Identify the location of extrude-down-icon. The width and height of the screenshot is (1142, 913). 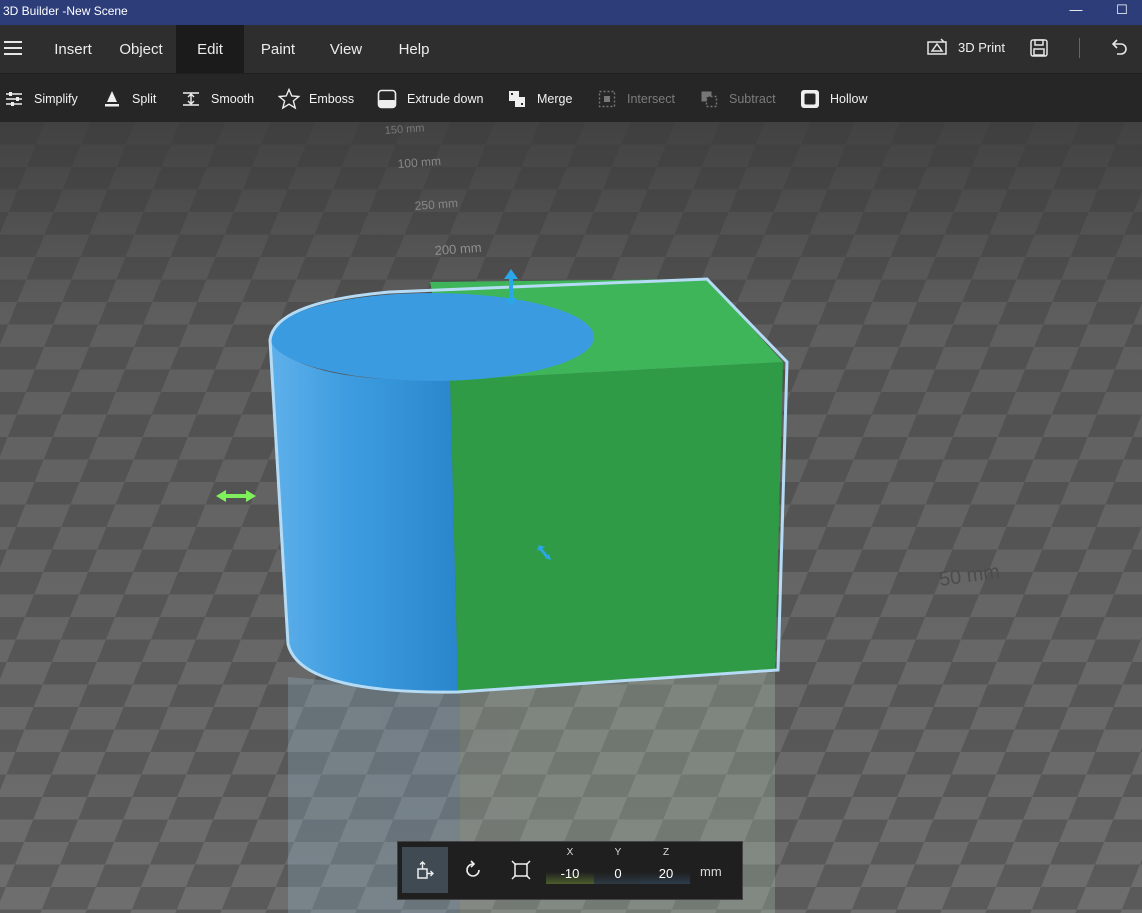
(387, 99).